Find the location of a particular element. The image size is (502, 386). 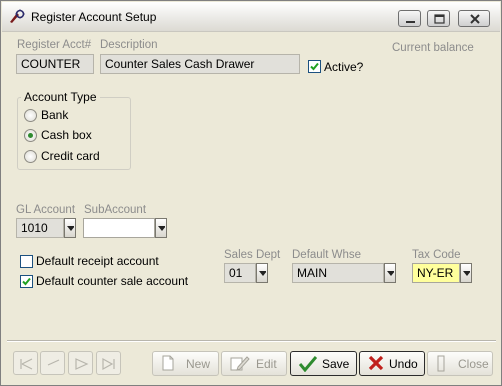

edit-icon is located at coordinates (240, 365).